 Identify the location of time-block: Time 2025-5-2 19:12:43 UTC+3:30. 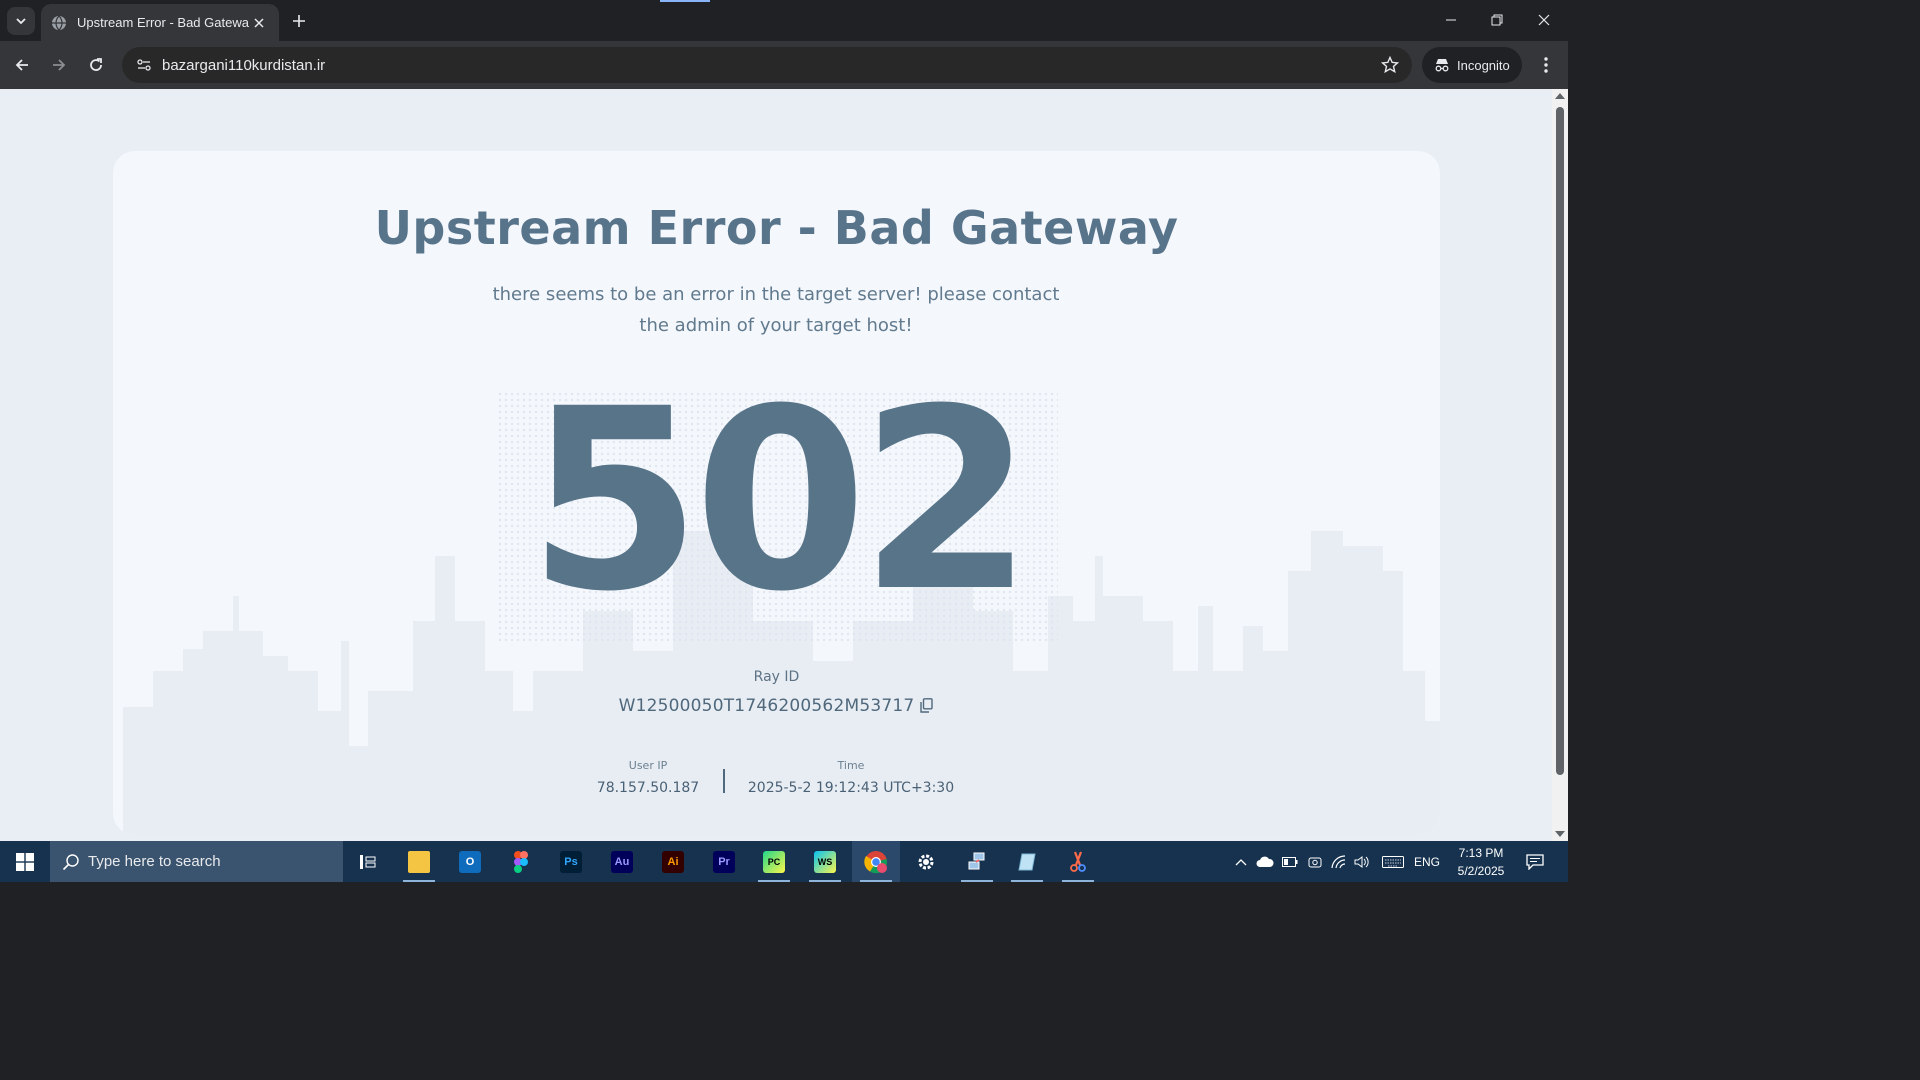
(851, 777).